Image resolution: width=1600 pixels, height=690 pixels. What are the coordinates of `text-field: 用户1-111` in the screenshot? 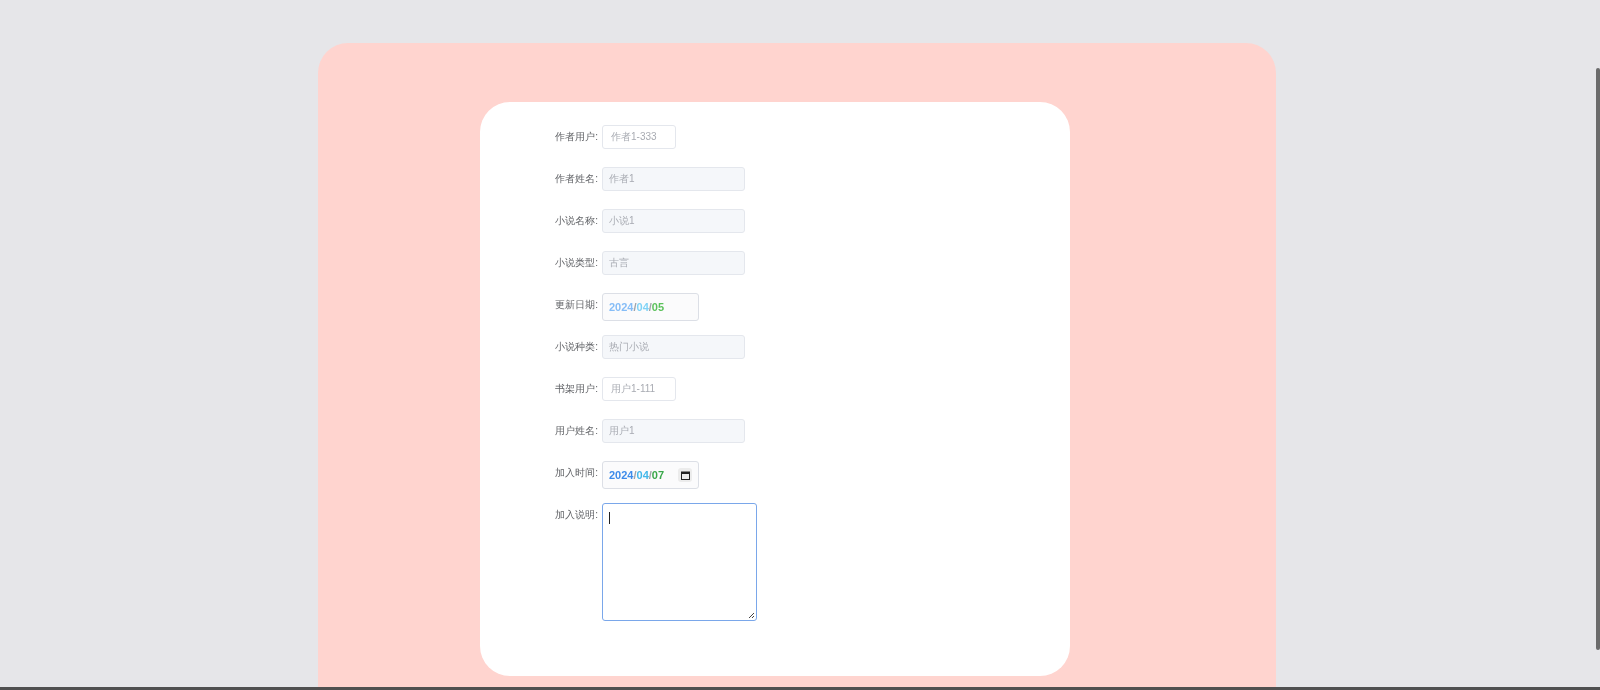 It's located at (639, 389).